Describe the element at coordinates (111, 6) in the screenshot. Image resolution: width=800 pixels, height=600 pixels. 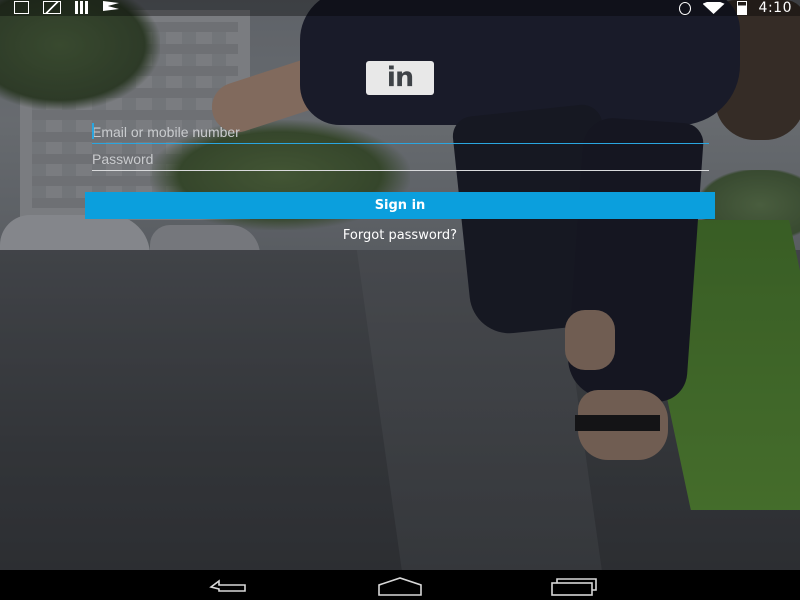
I see `flag-icon` at that location.